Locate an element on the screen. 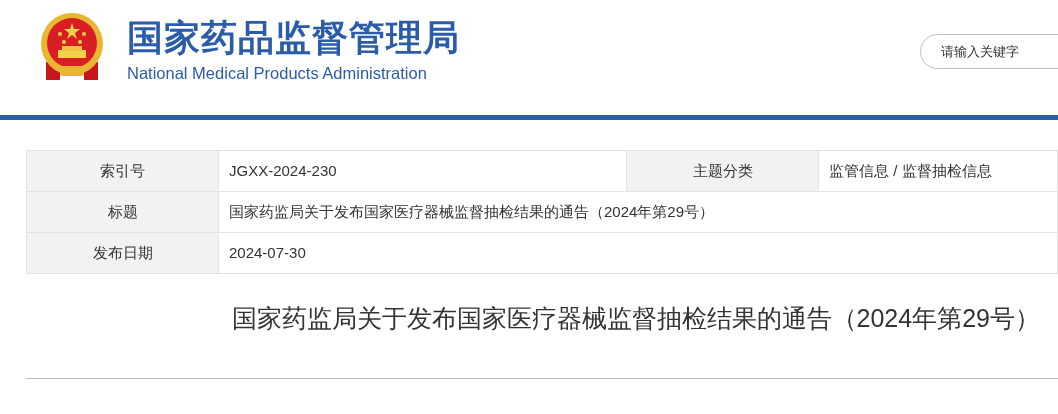 The image size is (1058, 414). site-subtitle: National Medical Products Administration is located at coordinates (277, 73).